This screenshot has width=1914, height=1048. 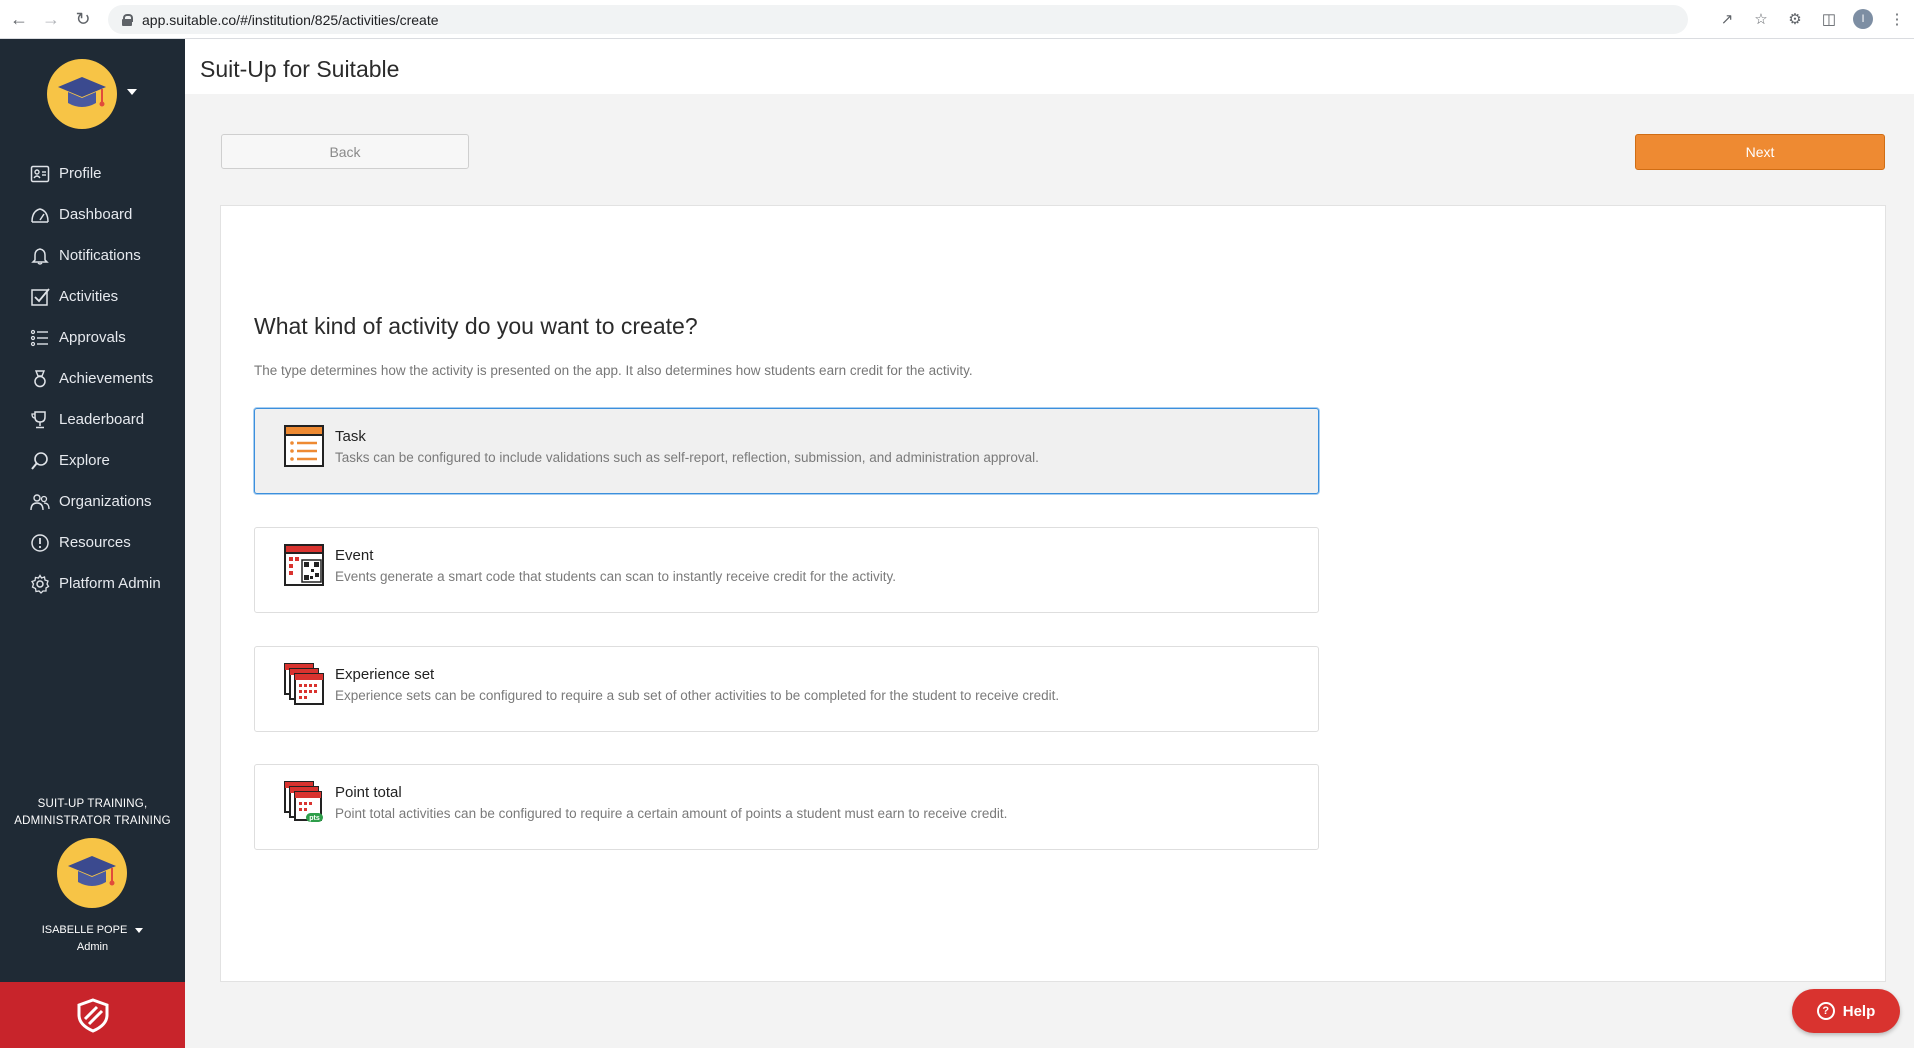 I want to click on pts-badge: pts, so click(x=314, y=818).